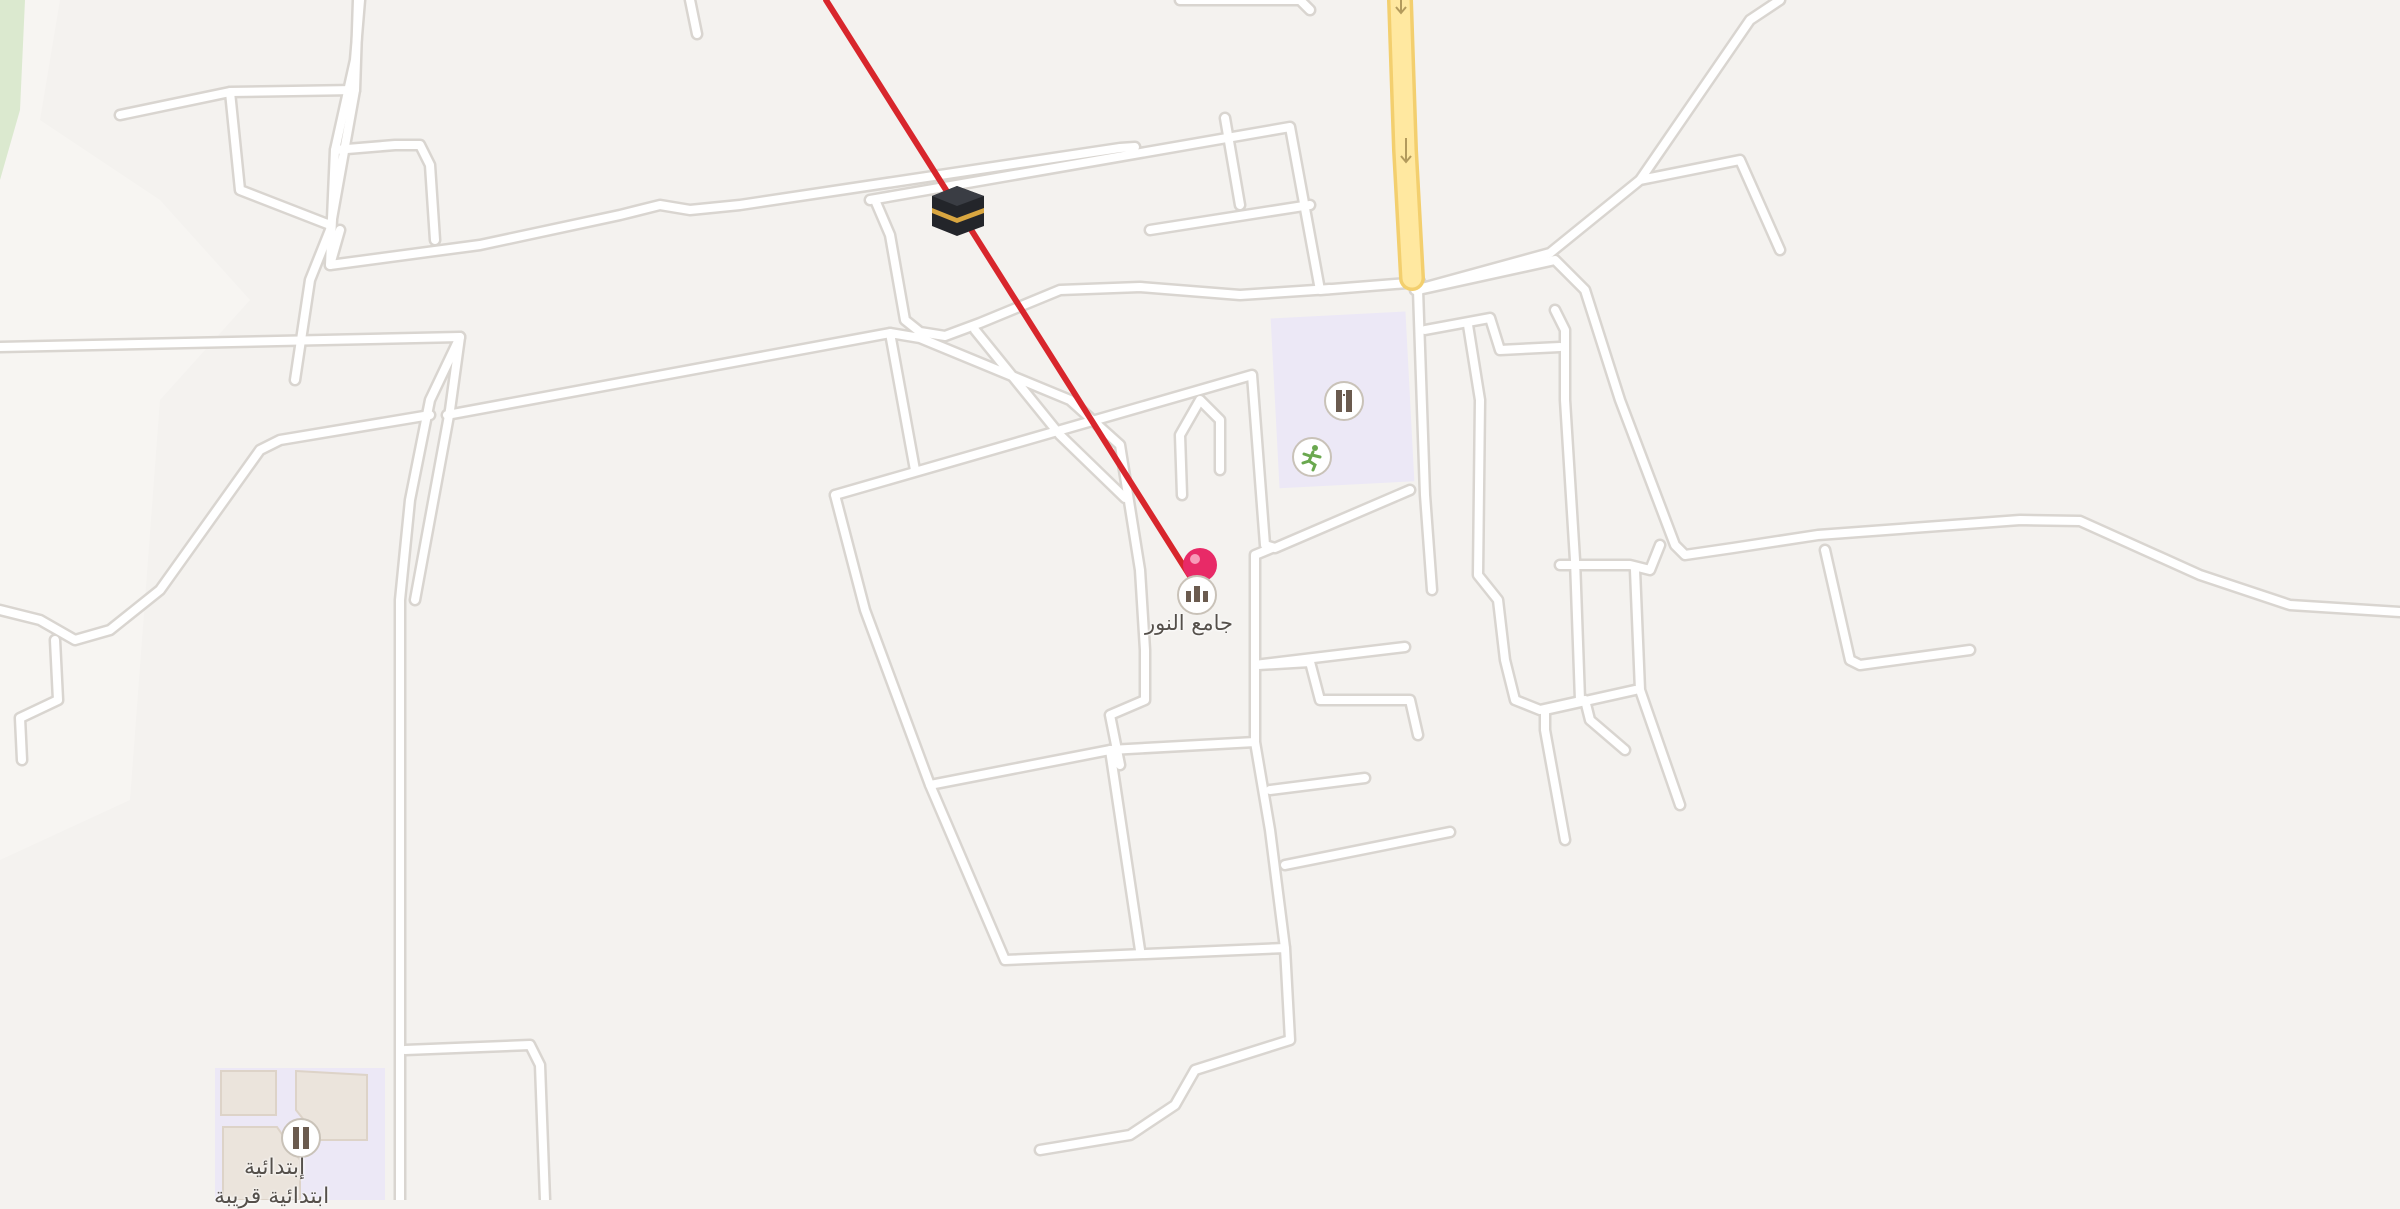  Describe the element at coordinates (958, 211) in the screenshot. I see `kaaba-icon` at that location.